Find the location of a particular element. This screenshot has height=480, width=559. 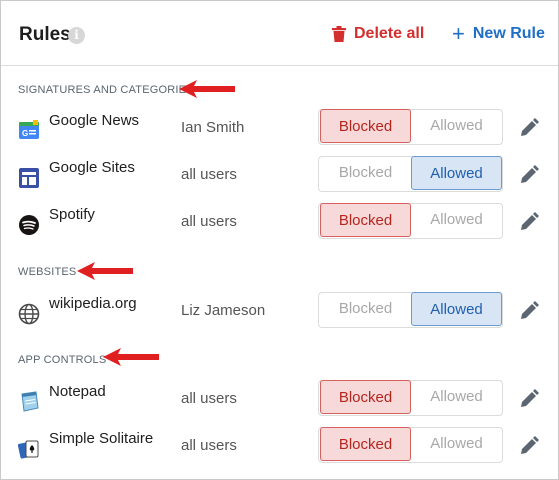

page-title: Rules is located at coordinates (45, 34).